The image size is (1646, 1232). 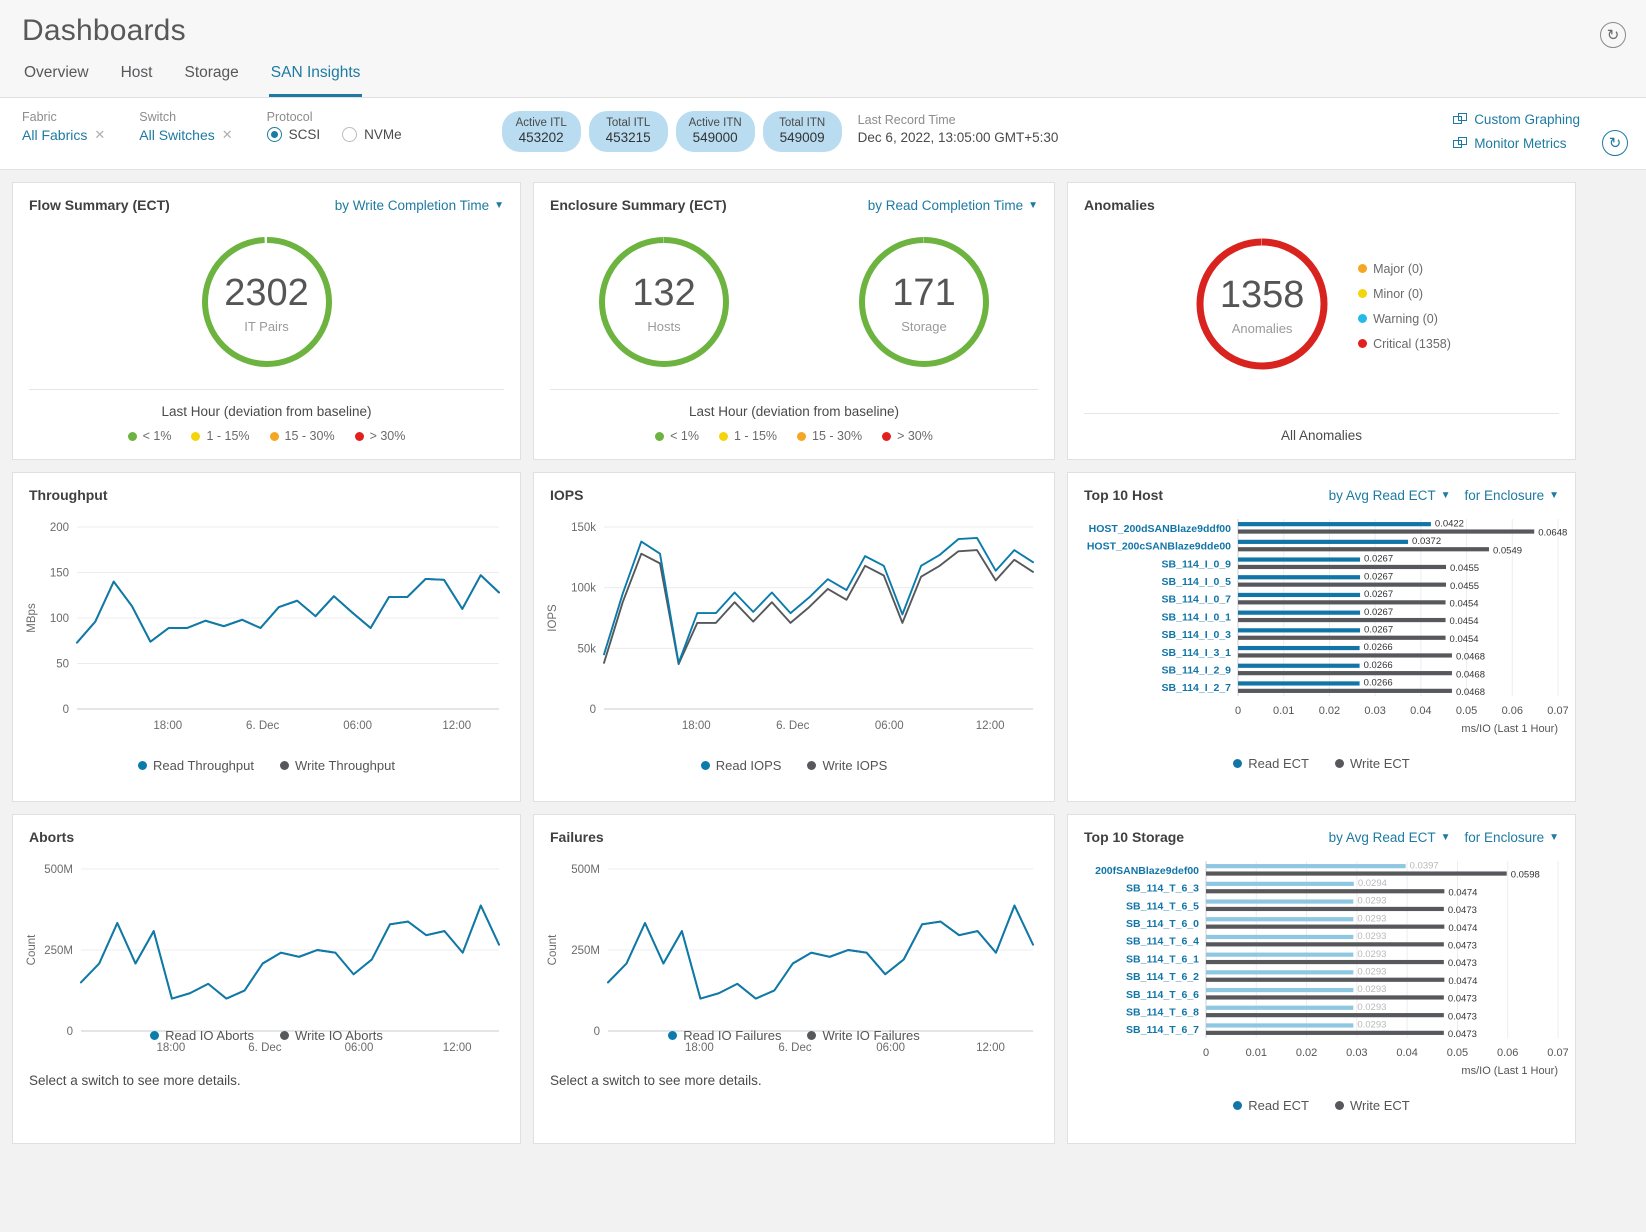 I want to click on svg-text: 0.0468, so click(x=1470, y=692).